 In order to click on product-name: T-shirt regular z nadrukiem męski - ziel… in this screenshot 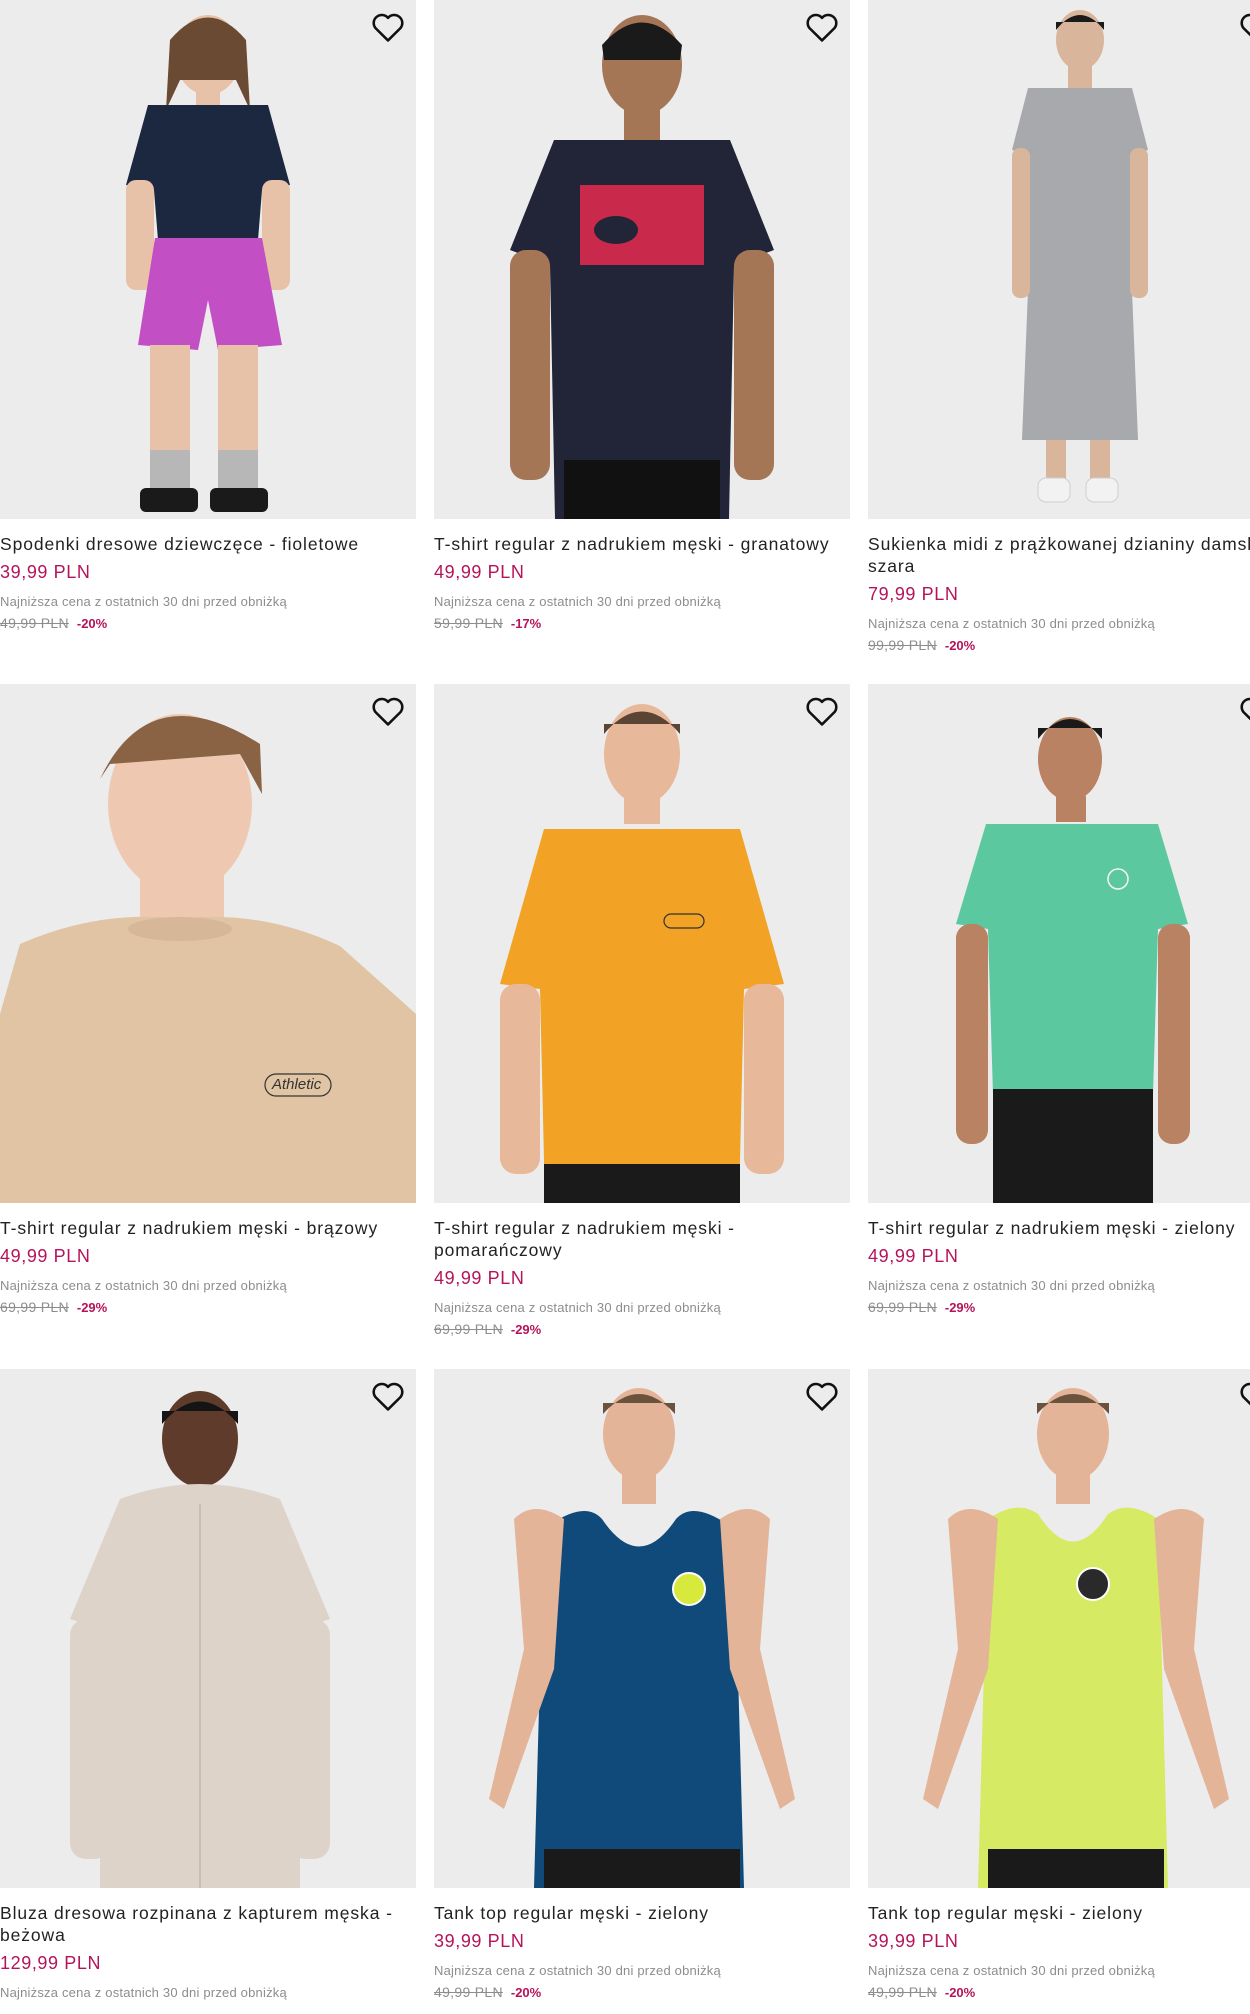, I will do `click(1059, 1228)`.